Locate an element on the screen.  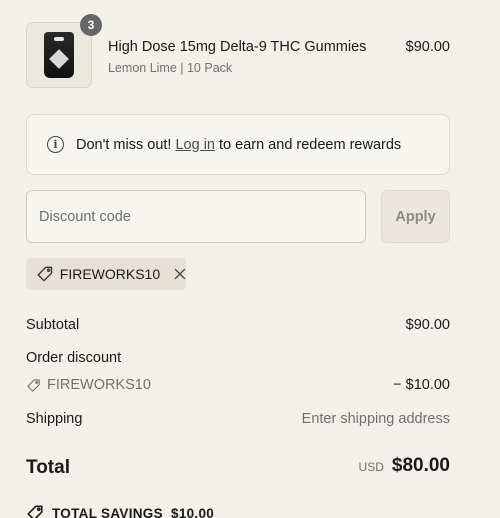
savings-tag-icon is located at coordinates (35, 511).